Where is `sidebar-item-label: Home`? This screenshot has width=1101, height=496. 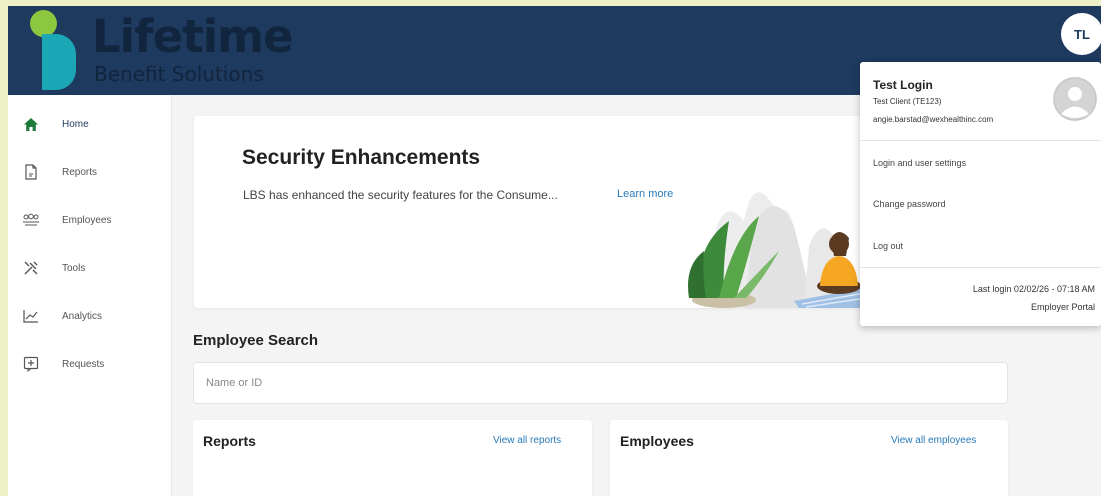
sidebar-item-label: Home is located at coordinates (75, 124).